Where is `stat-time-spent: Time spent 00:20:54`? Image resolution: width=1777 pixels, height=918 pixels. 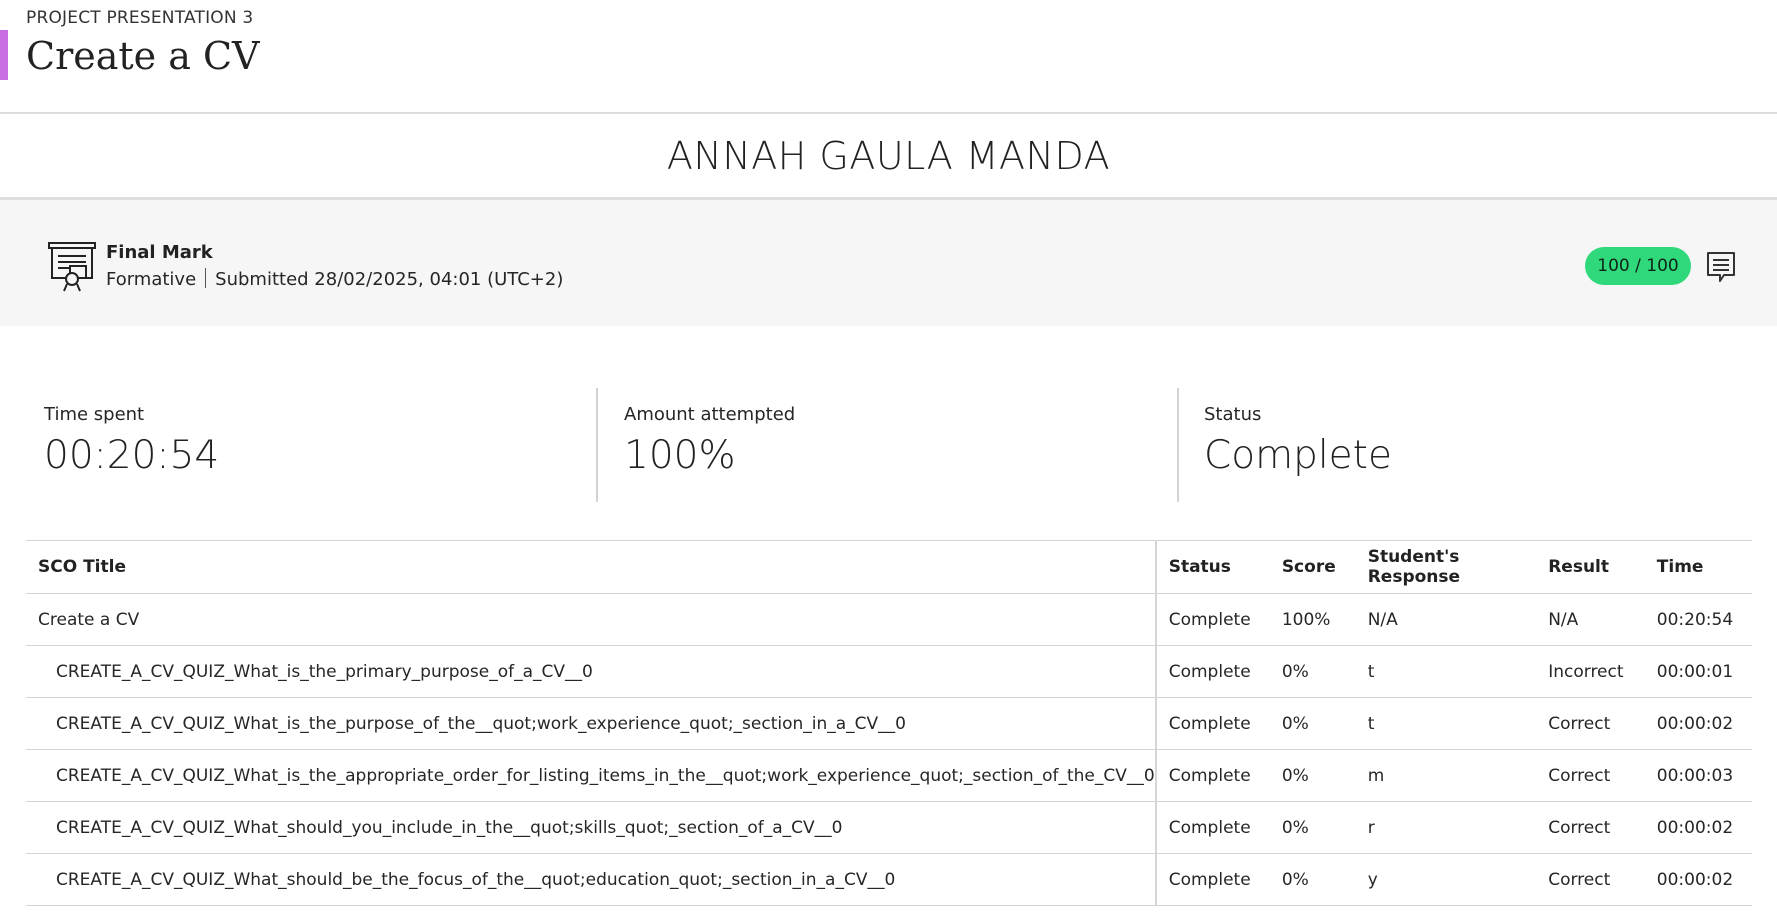
stat-time-spent: Time spent 00:20:54 is located at coordinates (131, 445).